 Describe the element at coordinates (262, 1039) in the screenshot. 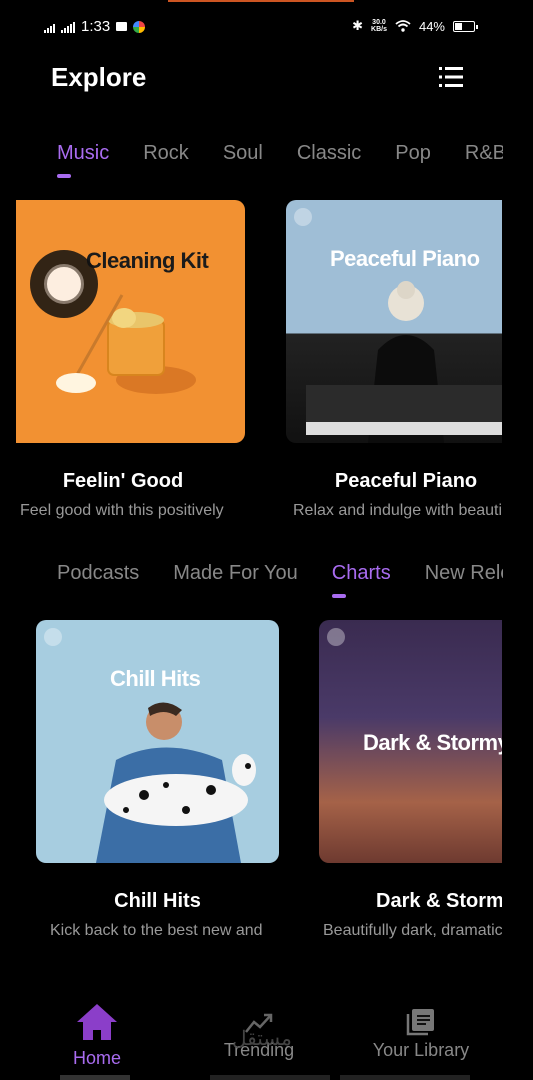

I see `watermark-text: مستقل` at that location.